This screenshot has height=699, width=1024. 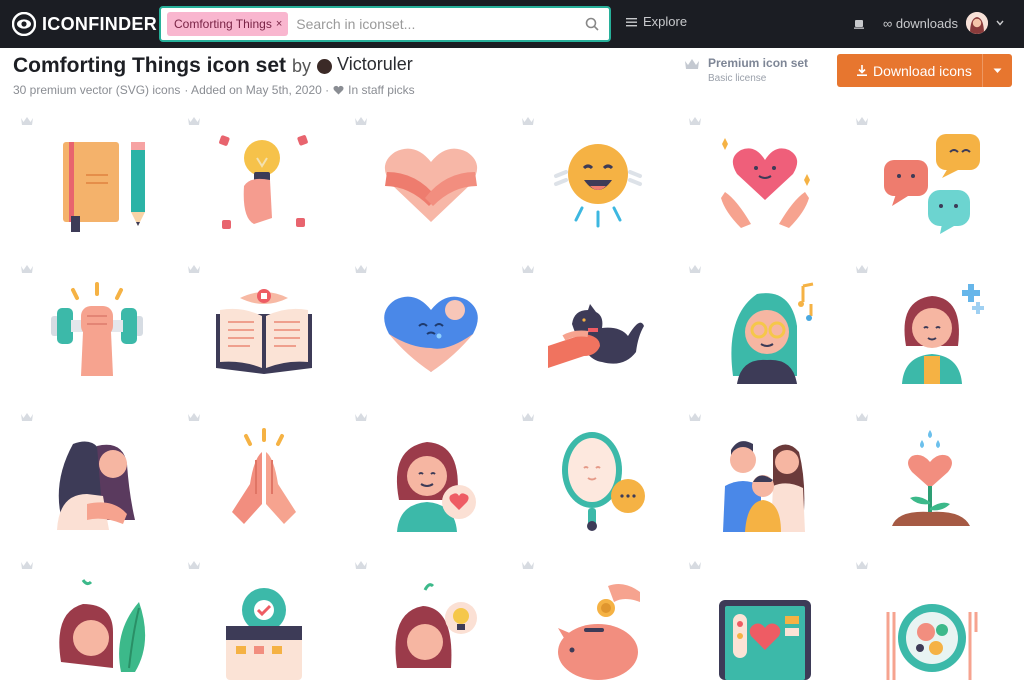 I want to click on open-book-icon, so click(x=264, y=331).